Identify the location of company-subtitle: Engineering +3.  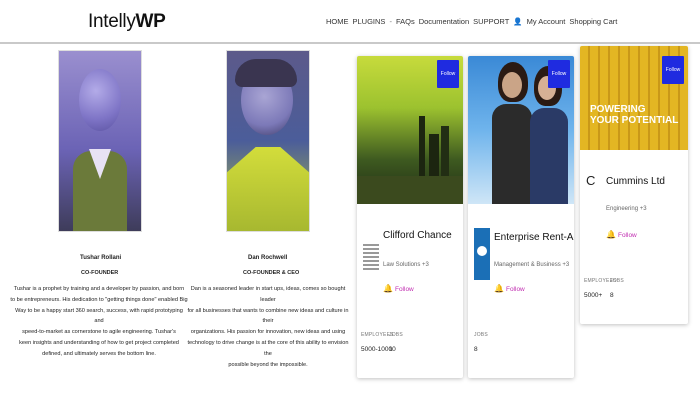
(626, 209).